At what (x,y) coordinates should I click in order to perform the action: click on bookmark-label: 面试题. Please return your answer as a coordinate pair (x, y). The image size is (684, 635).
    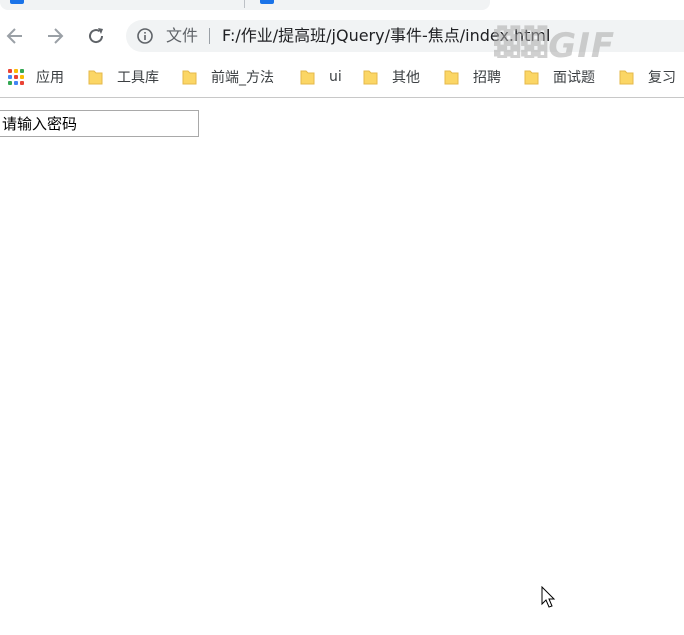
    Looking at the image, I should click on (574, 78).